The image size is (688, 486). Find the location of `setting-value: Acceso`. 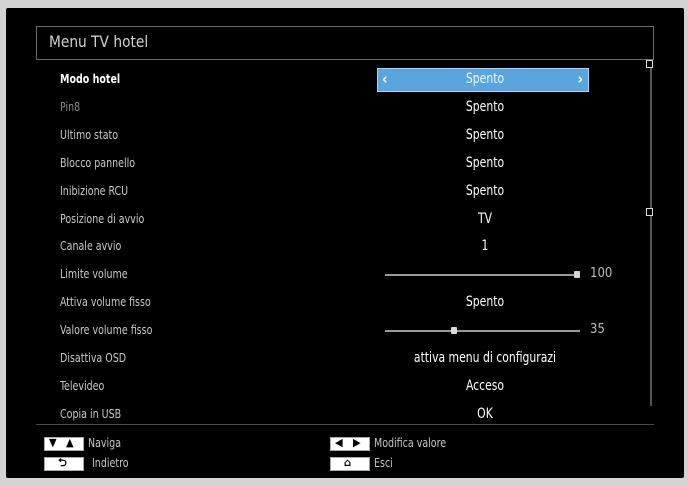

setting-value: Acceso is located at coordinates (485, 386).